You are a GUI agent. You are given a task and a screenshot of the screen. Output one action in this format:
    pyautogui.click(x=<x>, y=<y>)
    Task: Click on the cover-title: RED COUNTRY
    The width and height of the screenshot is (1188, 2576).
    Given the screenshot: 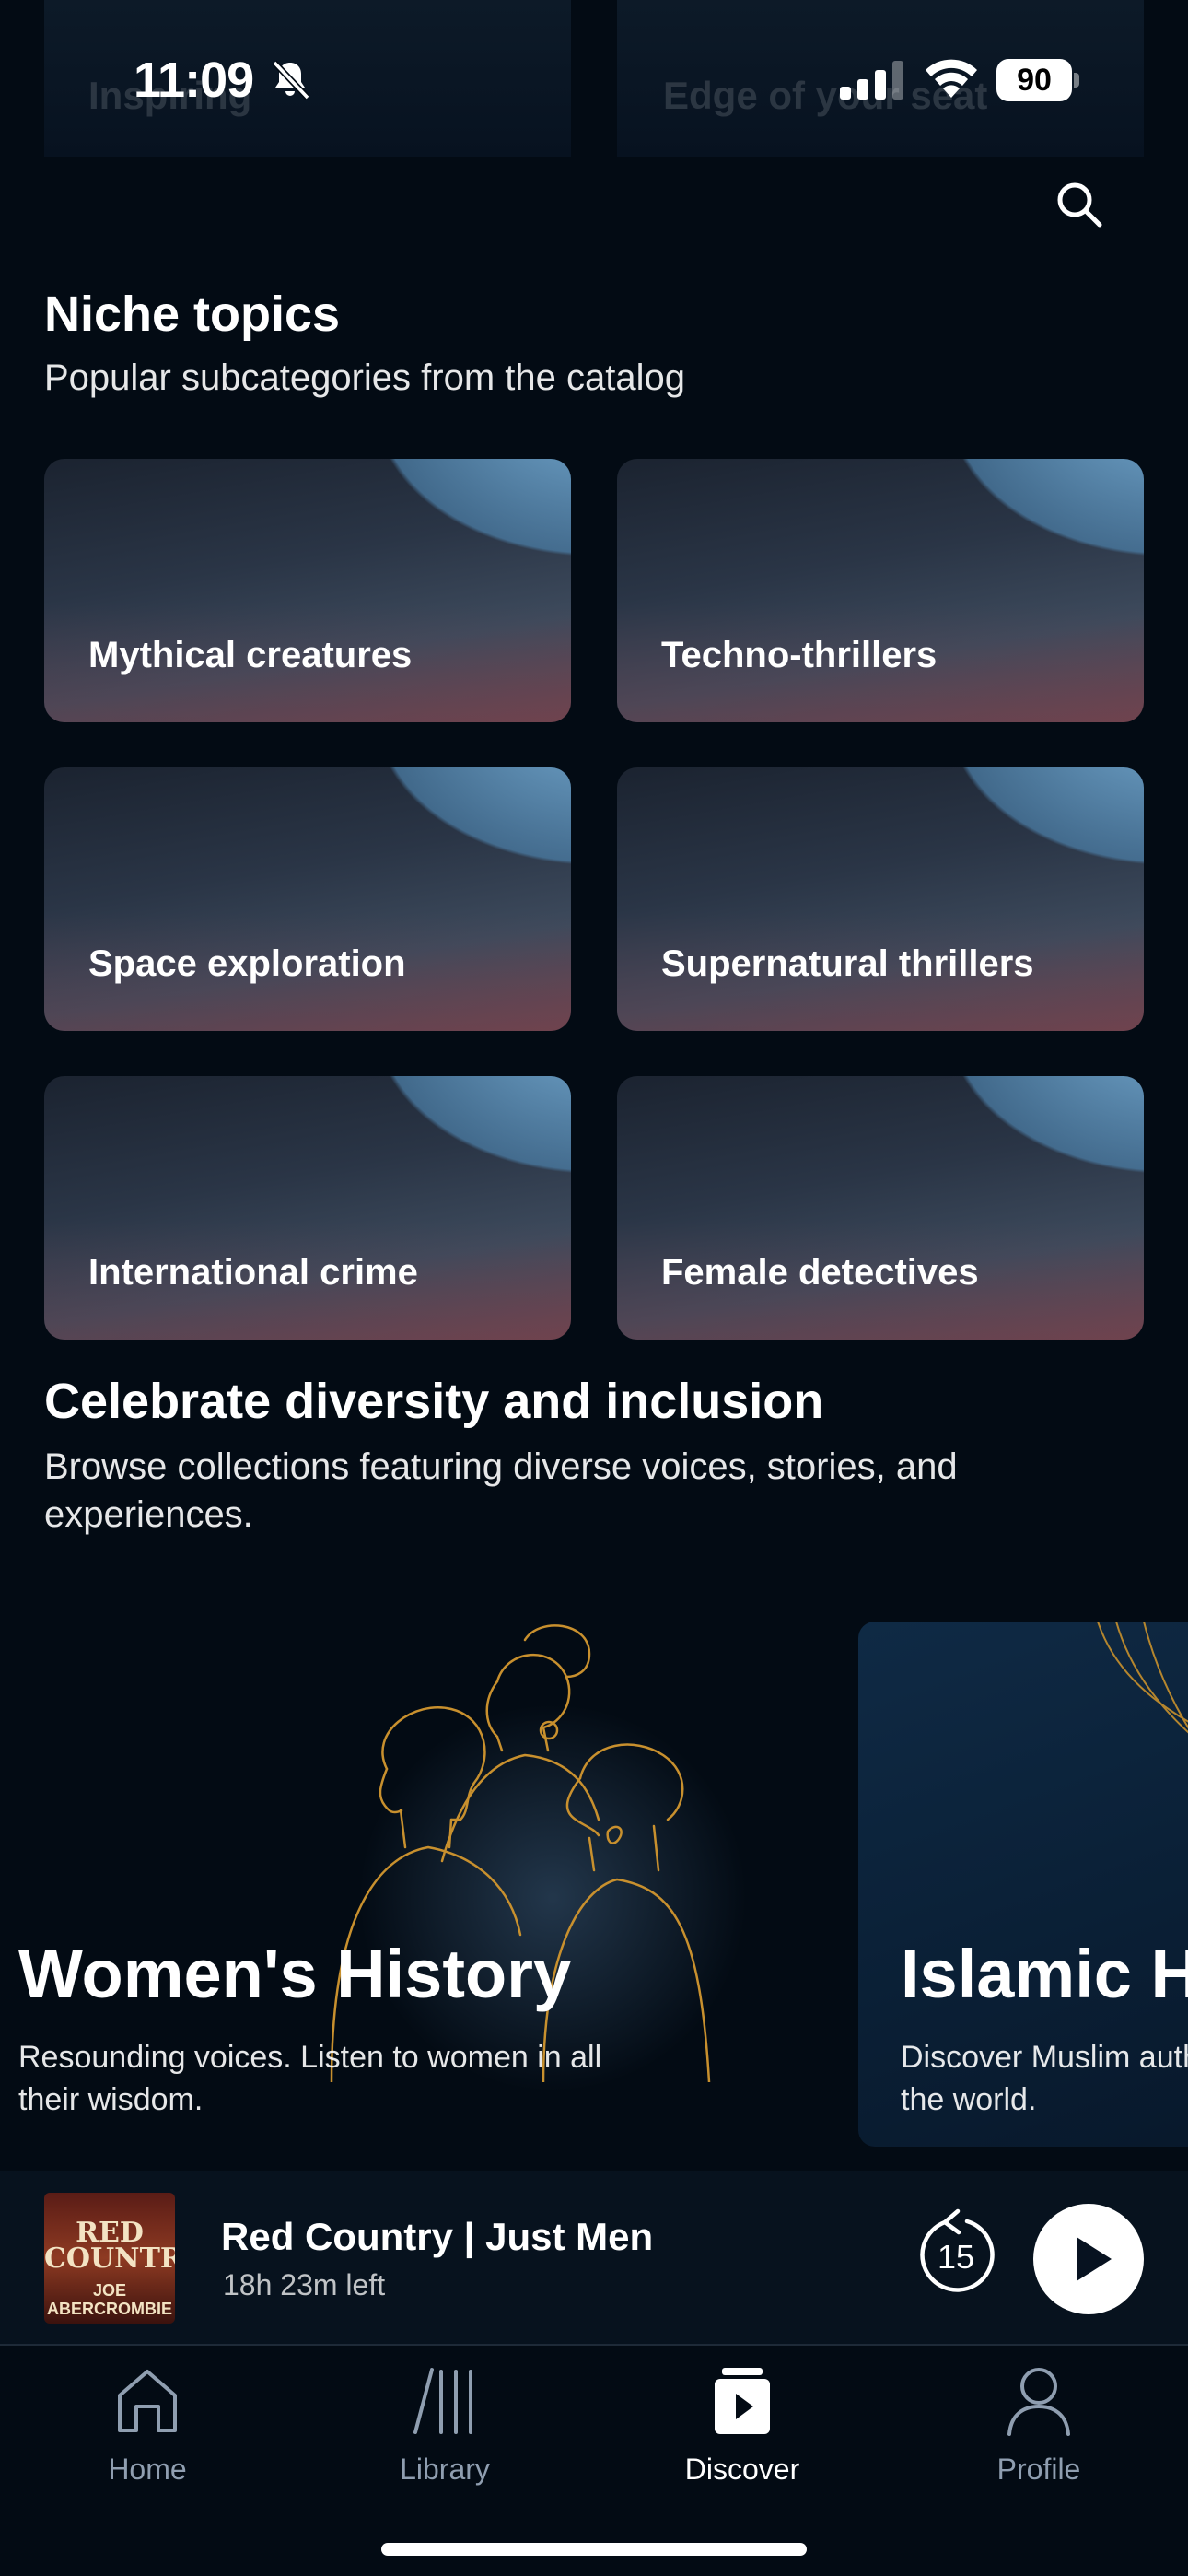 What is the action you would take?
    pyautogui.click(x=109, y=2246)
    